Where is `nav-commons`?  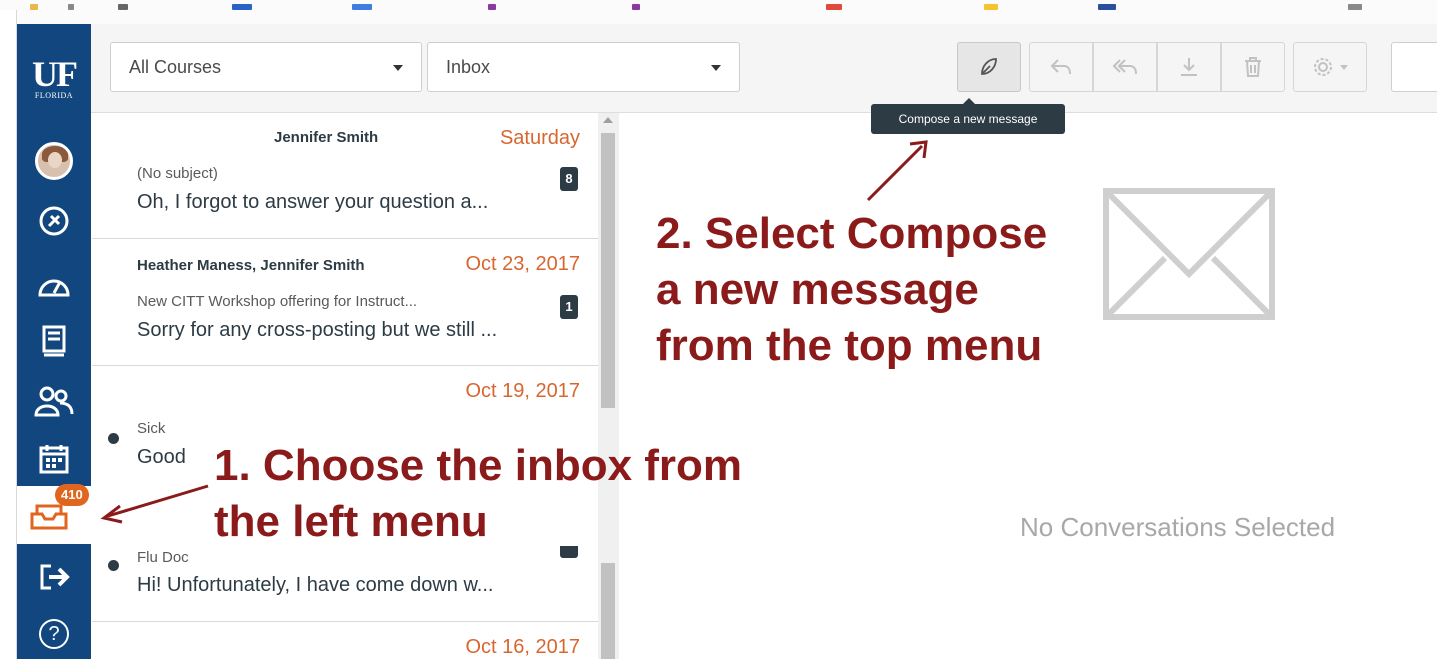 nav-commons is located at coordinates (54, 577).